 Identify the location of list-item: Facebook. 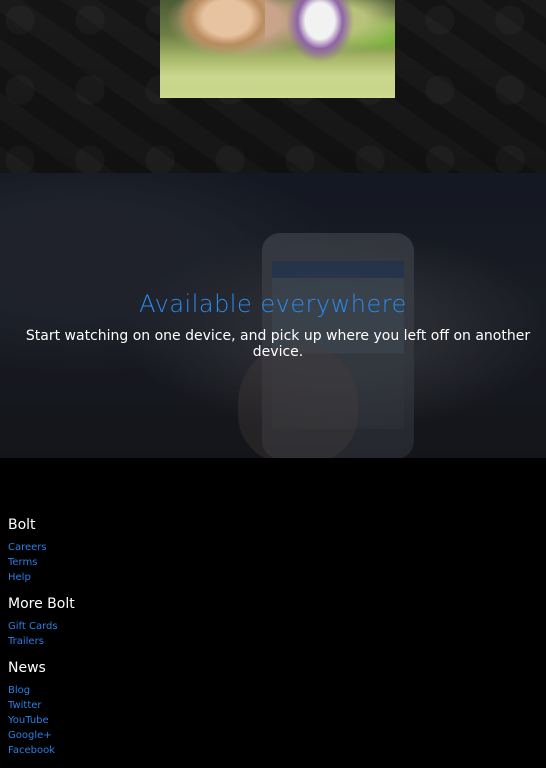
(277, 750).